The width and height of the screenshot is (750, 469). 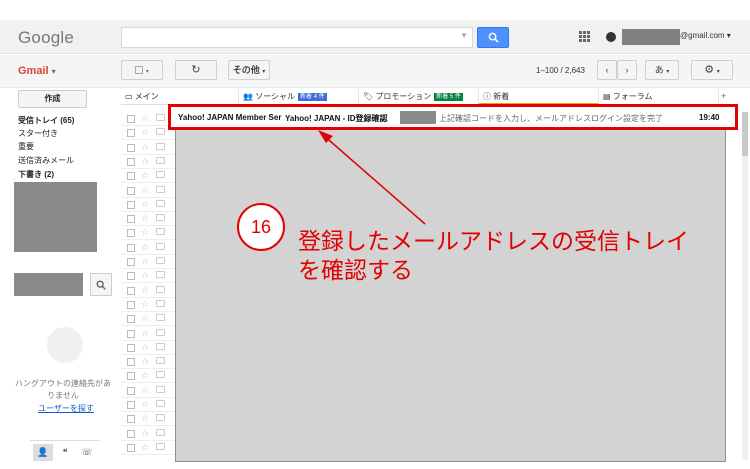 What do you see at coordinates (261, 227) in the screenshot?
I see `step-number-badge: 16` at bounding box center [261, 227].